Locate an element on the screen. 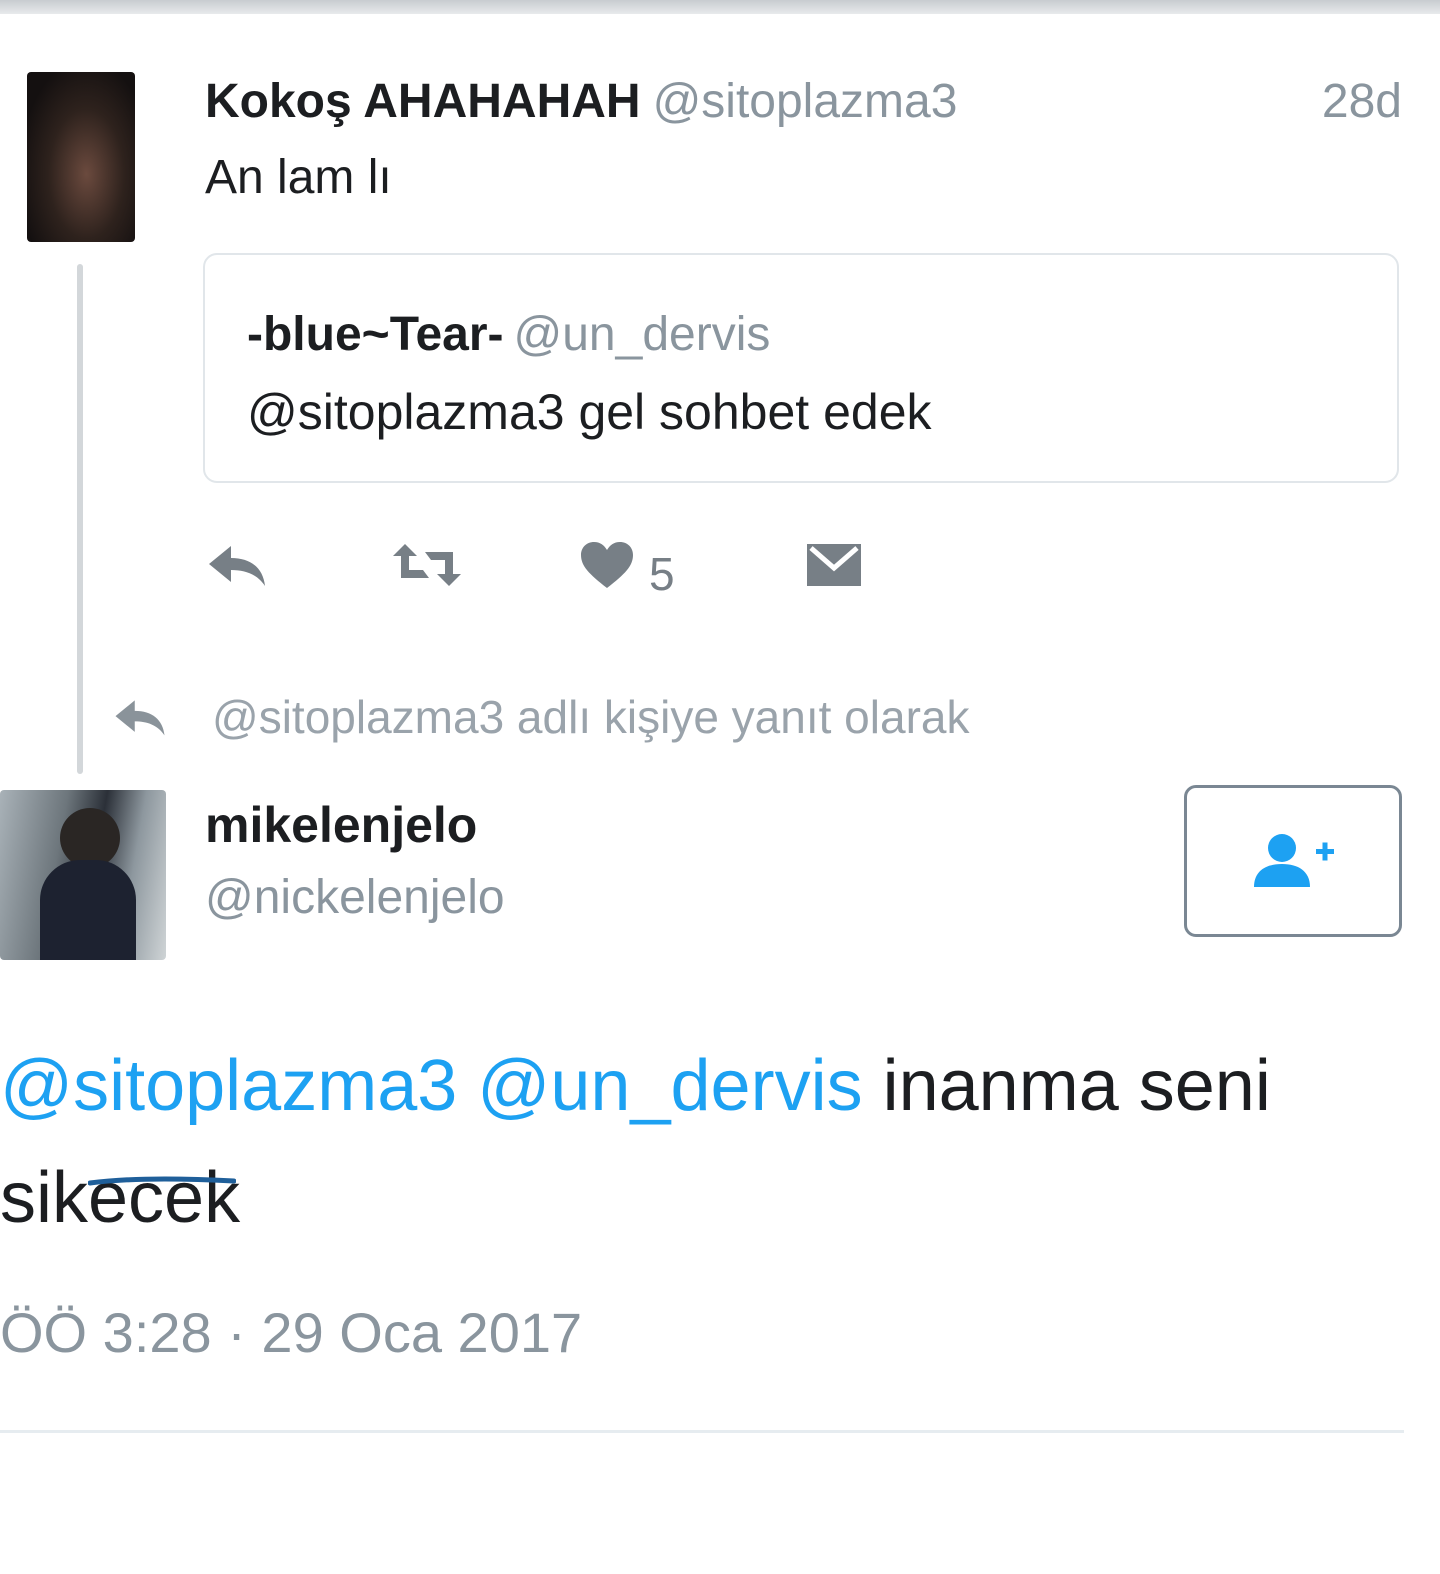 Image resolution: width=1440 pixels, height=1574 pixels. reply-button is located at coordinates (237, 565).